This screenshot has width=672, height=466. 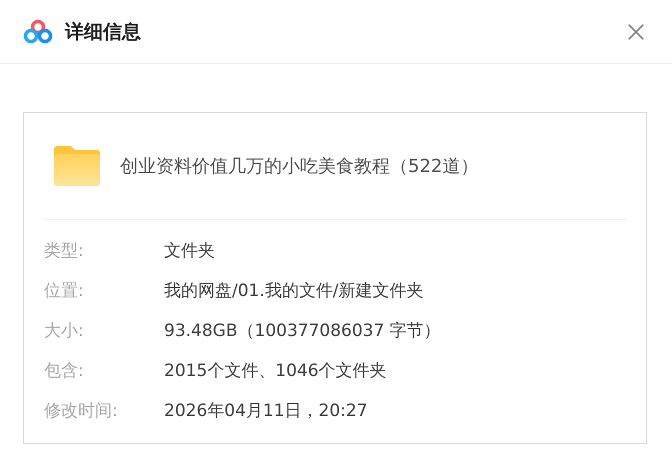 I want to click on detail-value: 我的网盘/01.我的文件/新建文件夹, so click(x=294, y=291).